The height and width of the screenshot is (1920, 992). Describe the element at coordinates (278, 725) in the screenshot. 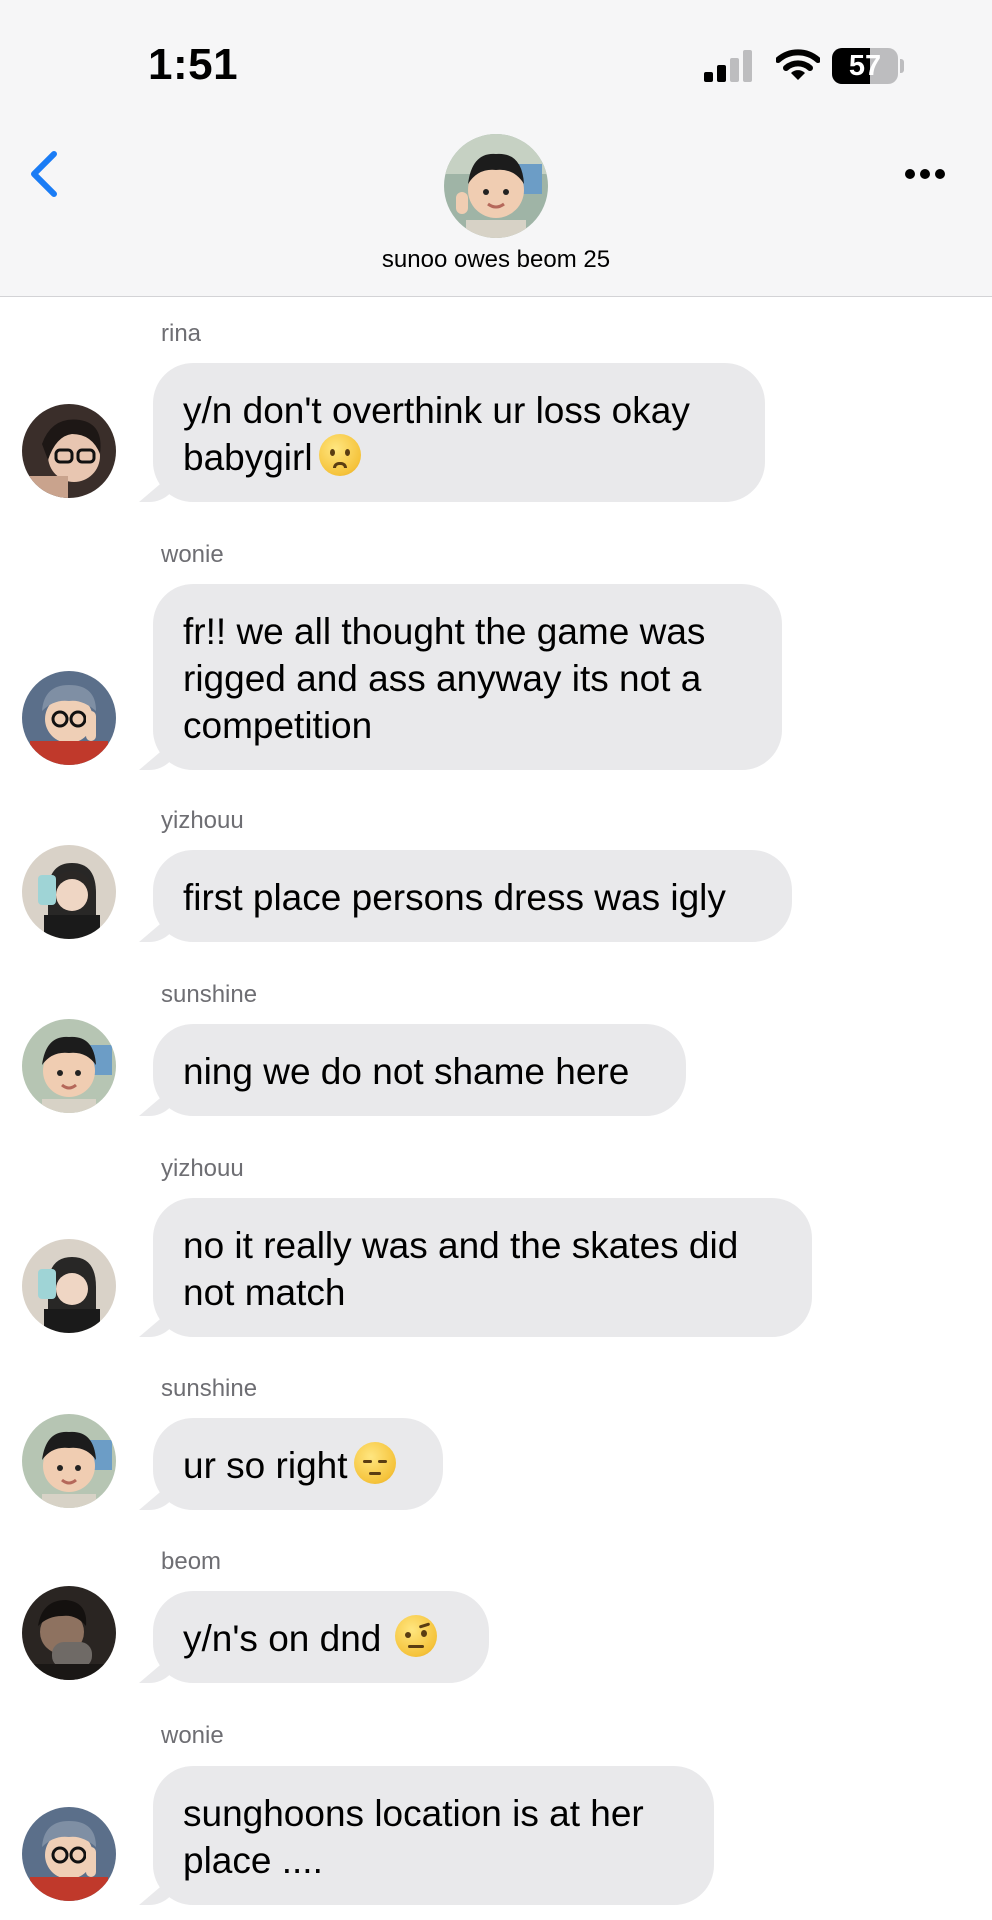

I see `message-line: competition` at that location.